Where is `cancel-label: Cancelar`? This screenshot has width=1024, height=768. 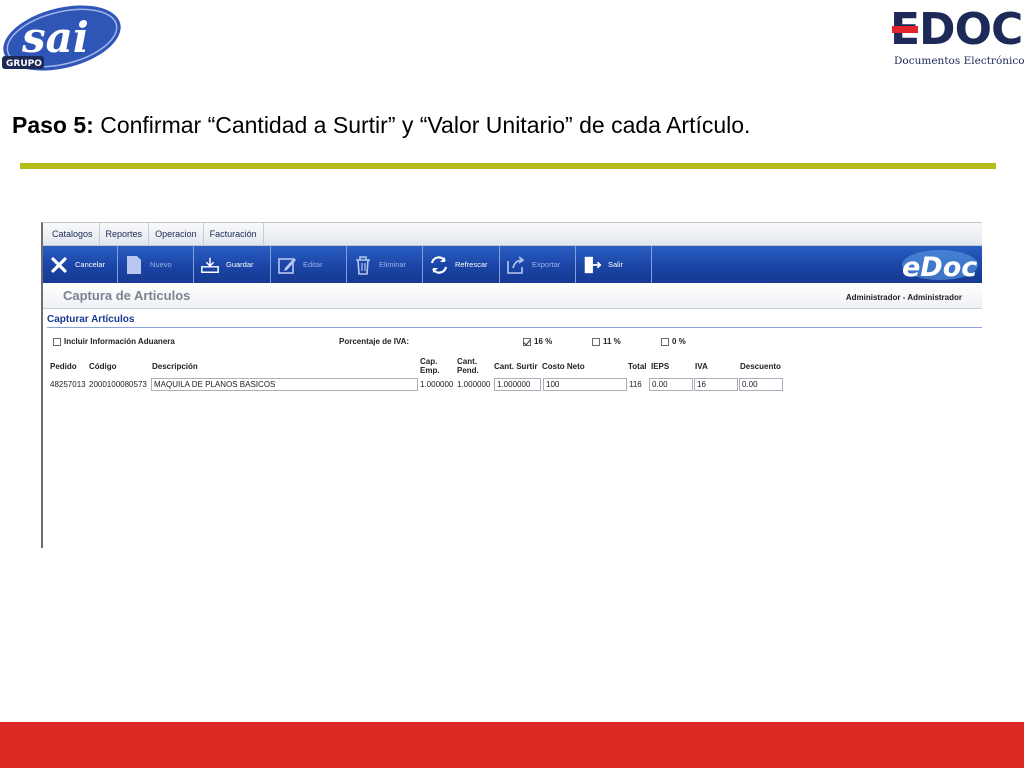
cancel-label: Cancelar is located at coordinates (90, 264).